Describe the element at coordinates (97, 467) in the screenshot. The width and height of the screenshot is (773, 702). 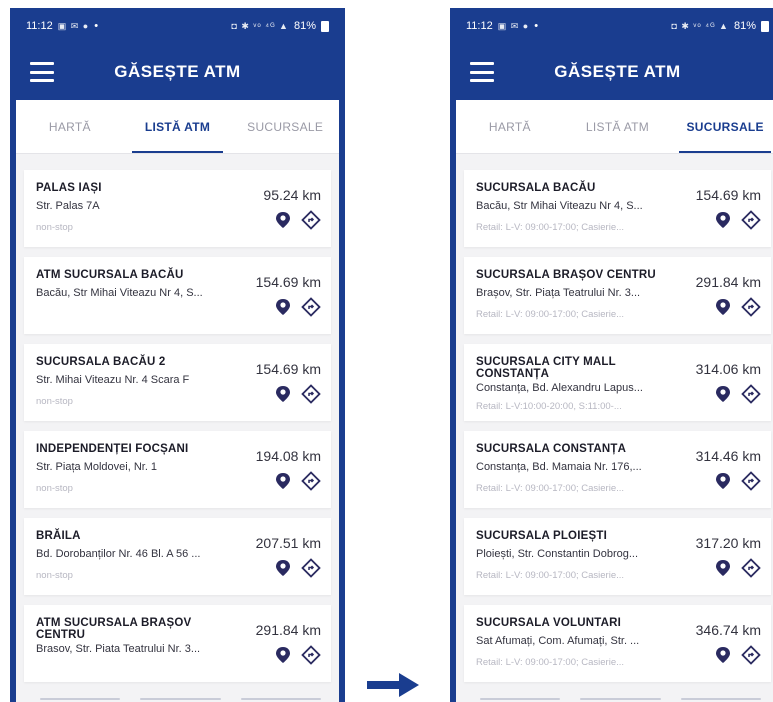
I see `item-address: Str. Piața Moldovei, Nr. 1` at that location.